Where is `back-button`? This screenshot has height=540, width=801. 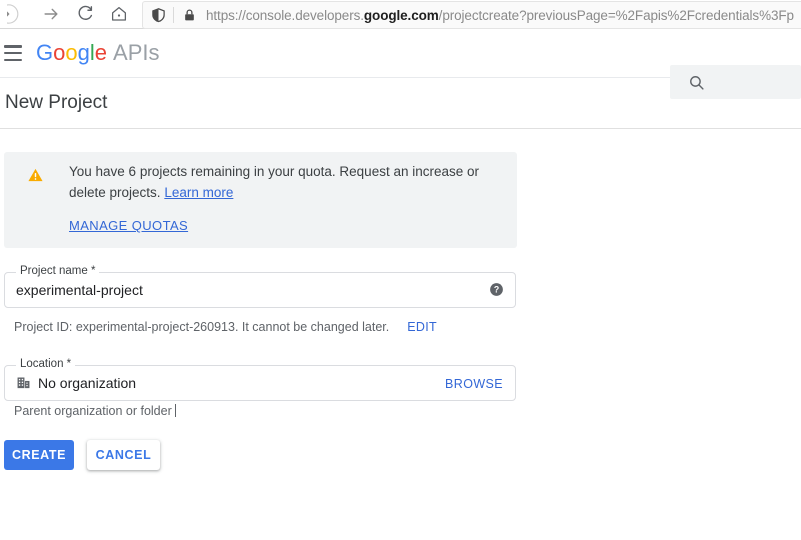 back-button is located at coordinates (17, 14).